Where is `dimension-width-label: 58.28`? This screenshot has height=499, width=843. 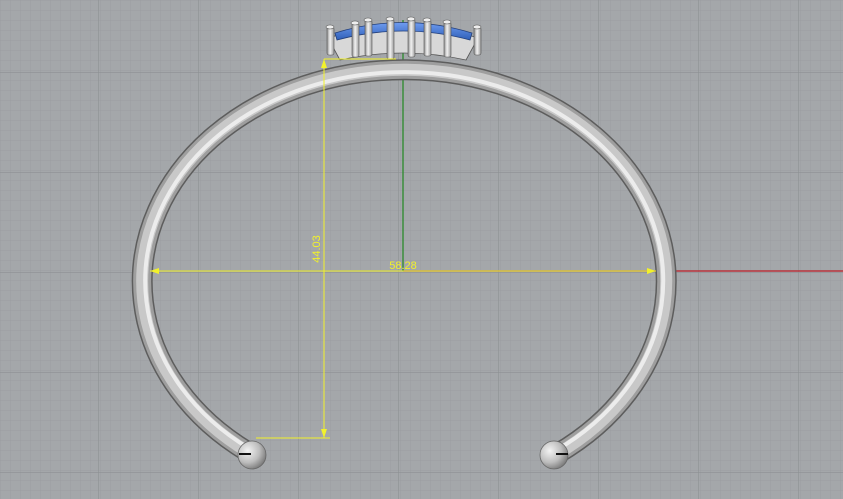
dimension-width-label: 58.28 is located at coordinates (403, 266).